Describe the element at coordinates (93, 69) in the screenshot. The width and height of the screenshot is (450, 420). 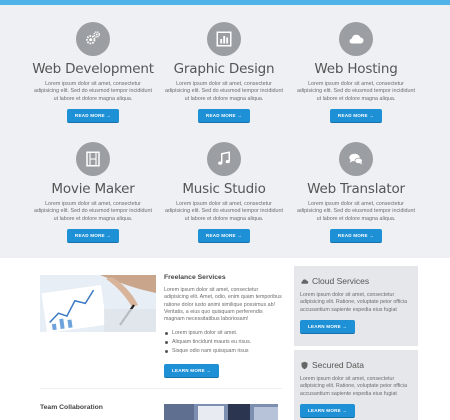
I see `service-title: Web Development` at that location.